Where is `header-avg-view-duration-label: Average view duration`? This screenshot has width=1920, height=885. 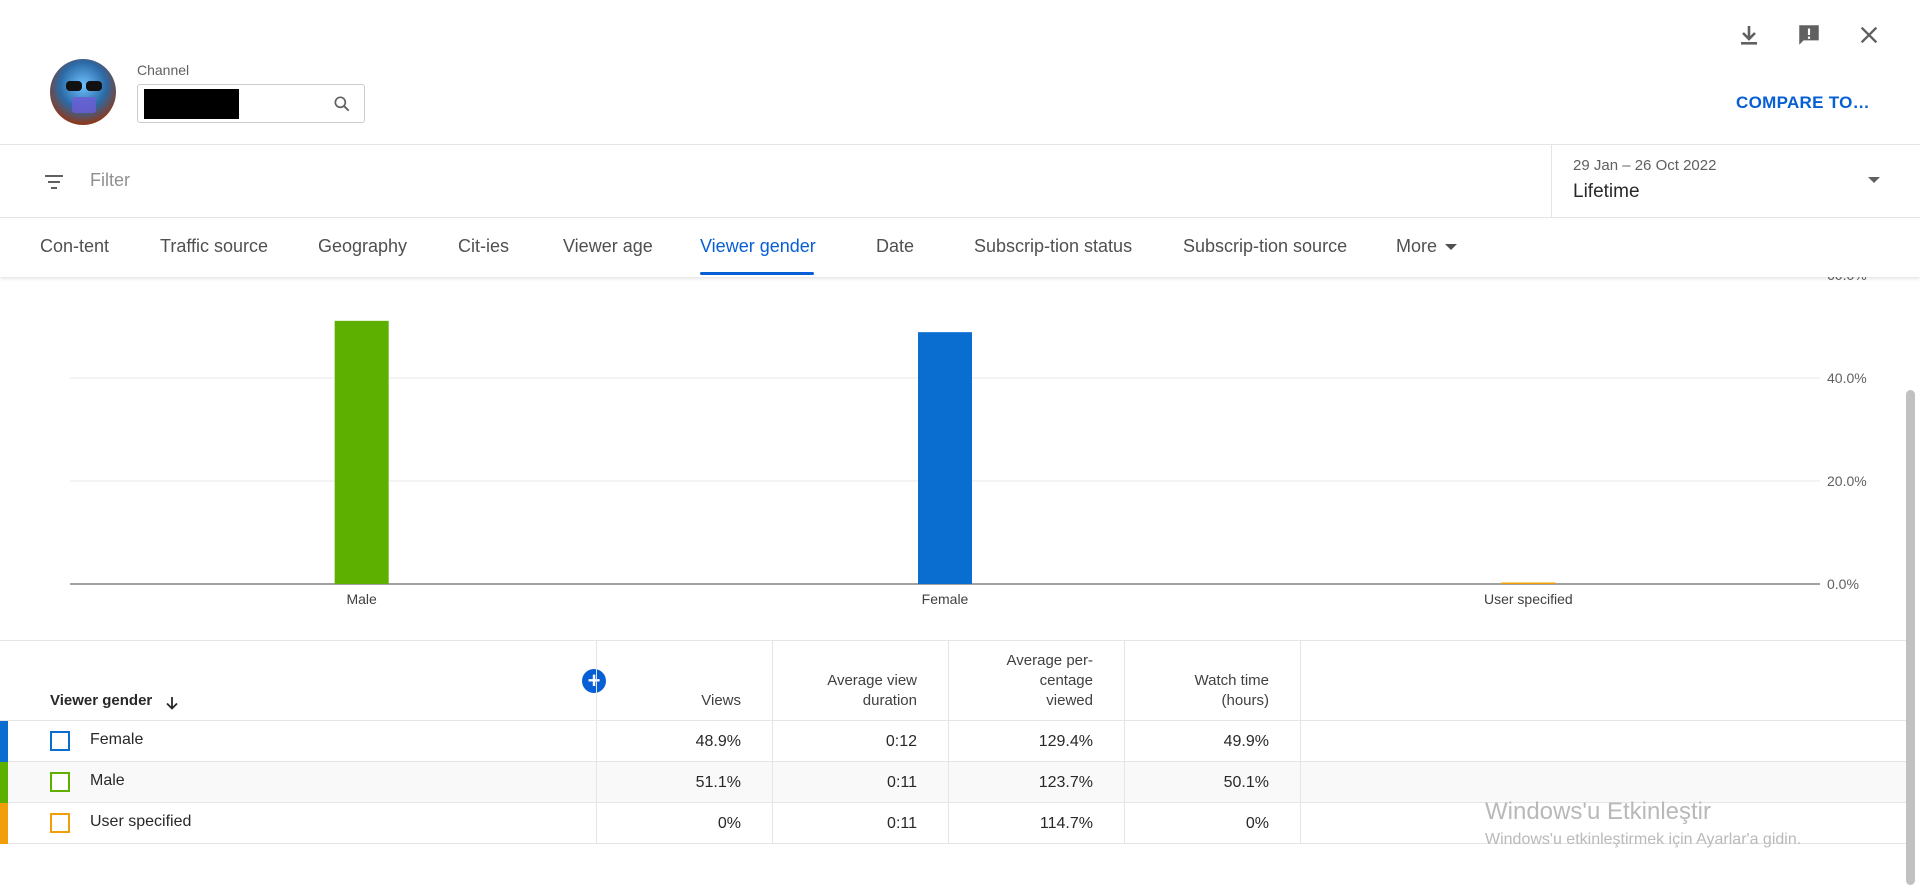
header-avg-view-duration-label: Average view duration is located at coordinates (872, 690).